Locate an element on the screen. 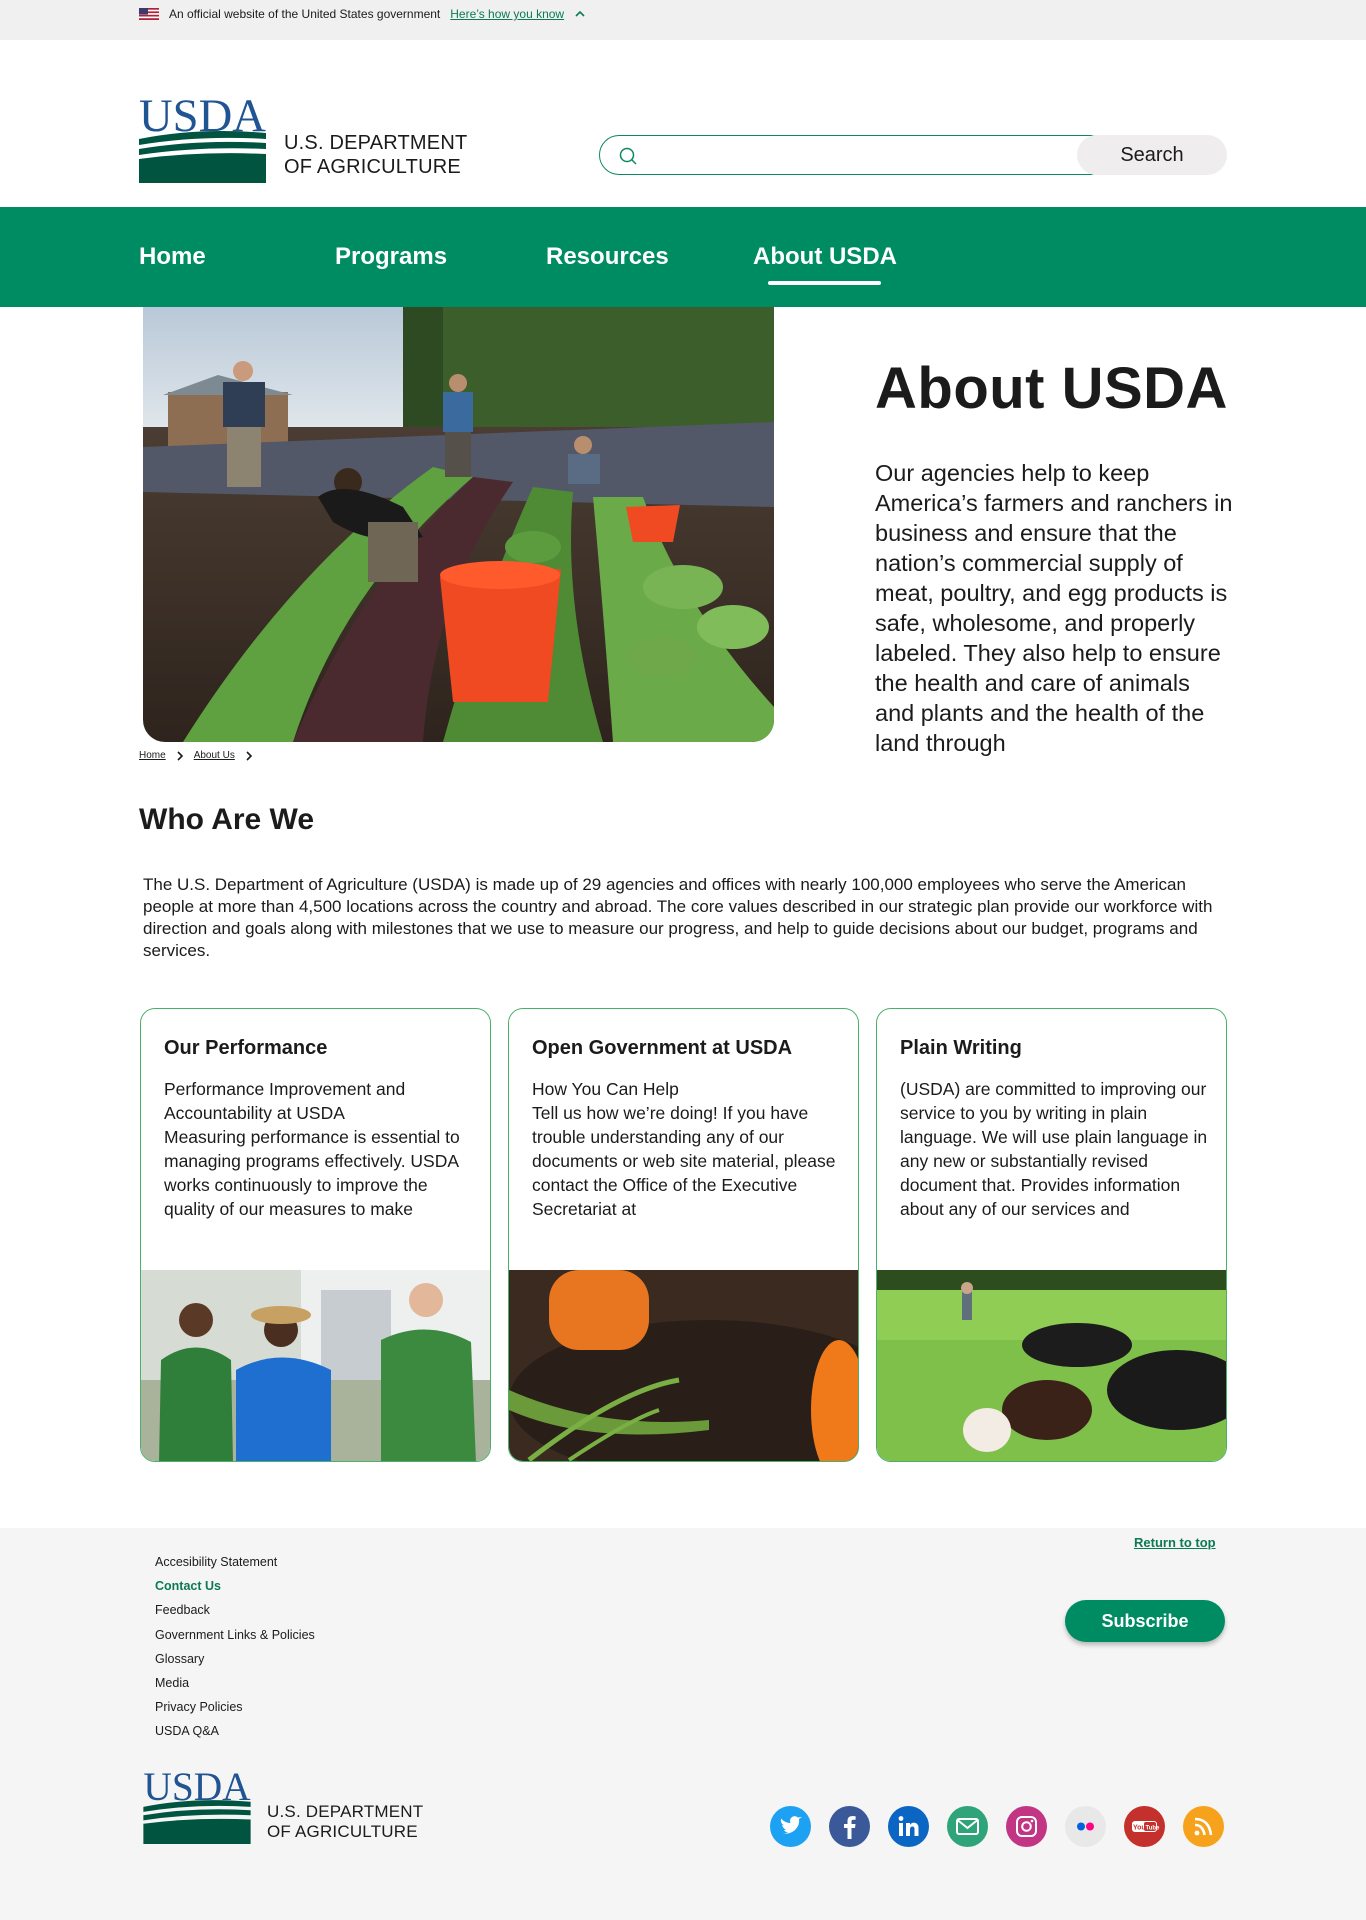 Image resolution: width=1366 pixels, height=1920 pixels. farm-field-illustration is located at coordinates (458, 524).